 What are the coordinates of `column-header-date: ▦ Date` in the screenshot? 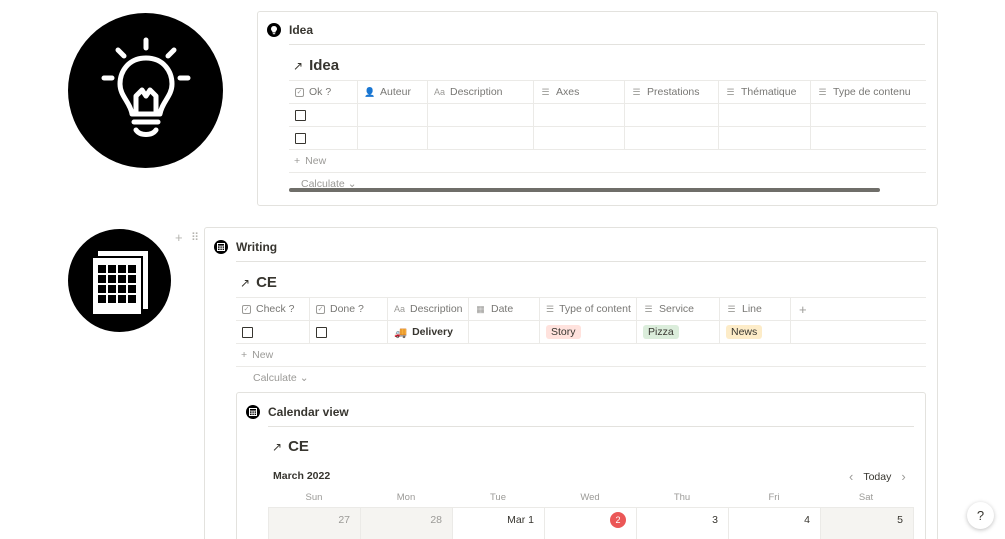 It's located at (504, 309).